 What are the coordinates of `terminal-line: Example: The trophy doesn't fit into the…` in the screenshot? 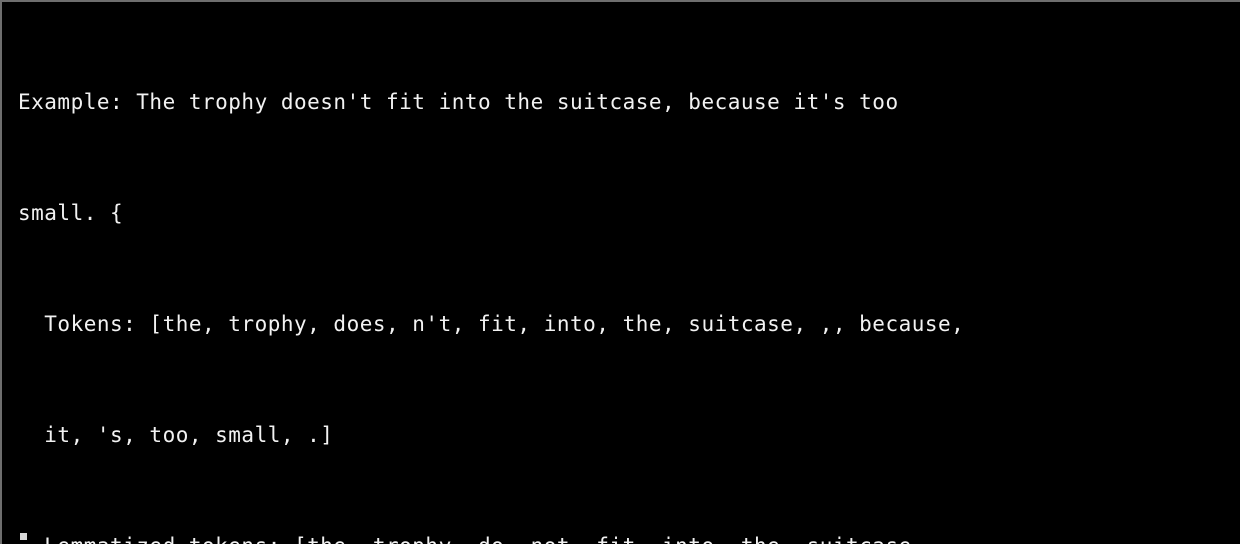 It's located at (458, 102).